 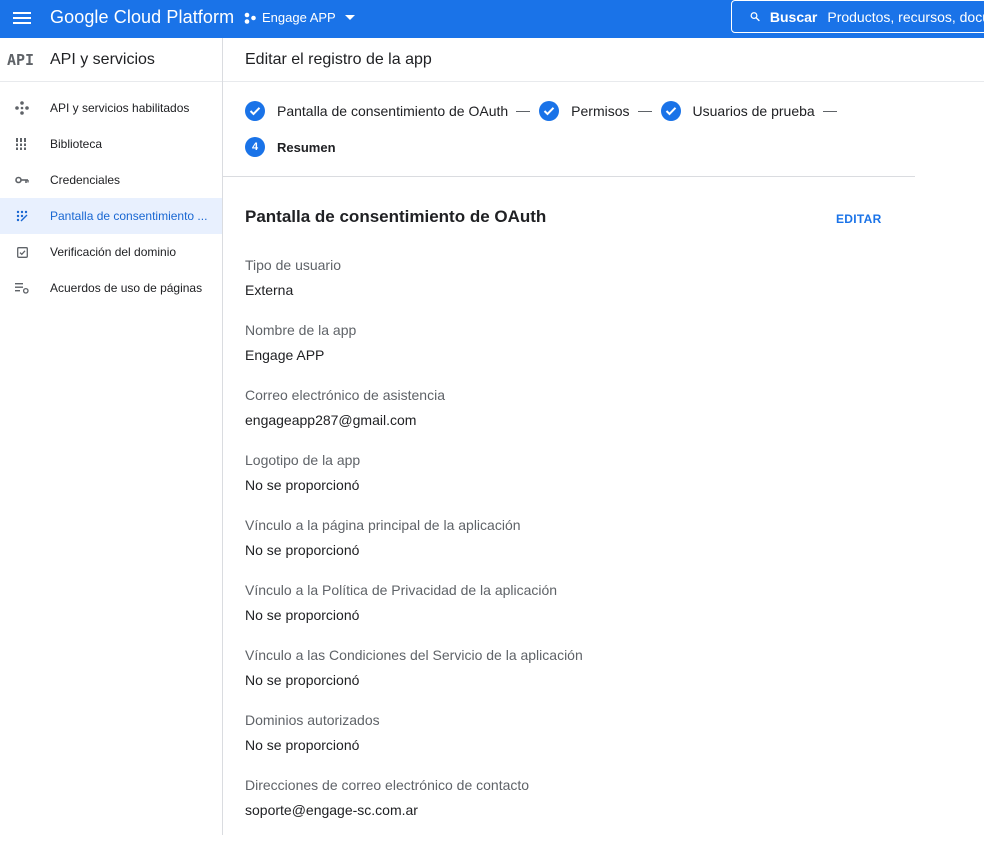 What do you see at coordinates (753, 111) in the screenshot?
I see `step-label: Usuarios de prueba` at bounding box center [753, 111].